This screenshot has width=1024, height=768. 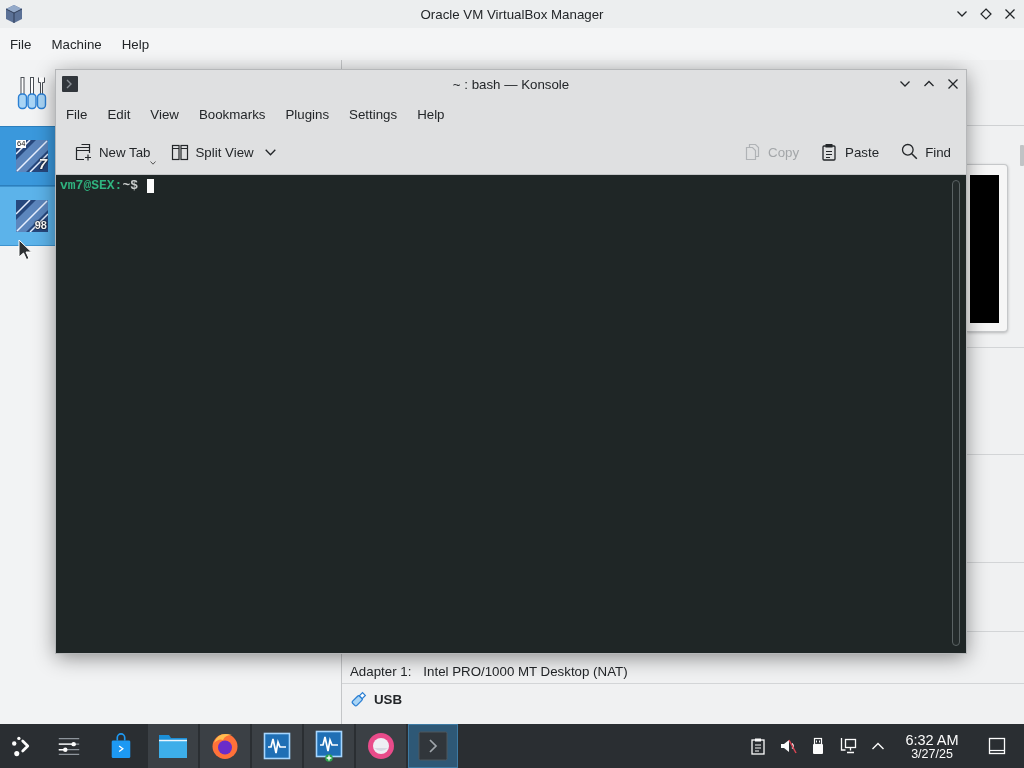 What do you see at coordinates (1022, 155) in the screenshot?
I see `scrollbar-thumb` at bounding box center [1022, 155].